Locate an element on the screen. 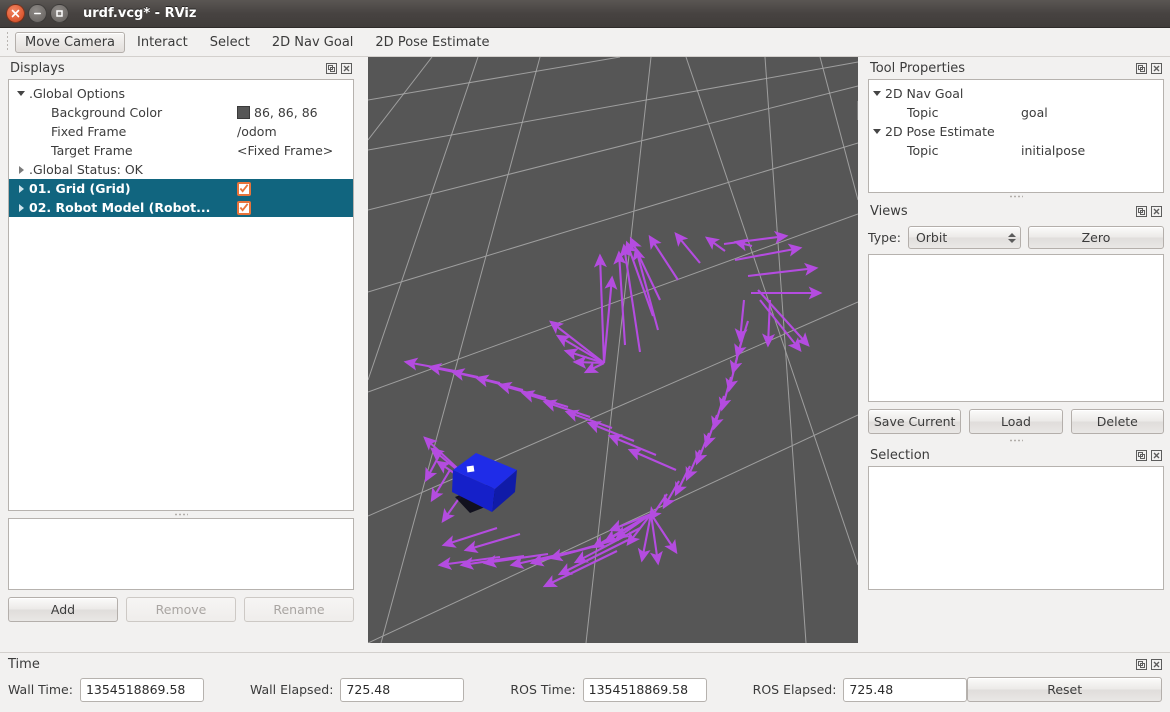 The image size is (1170, 712). tool-move-camera: Move Camera is located at coordinates (70, 42).